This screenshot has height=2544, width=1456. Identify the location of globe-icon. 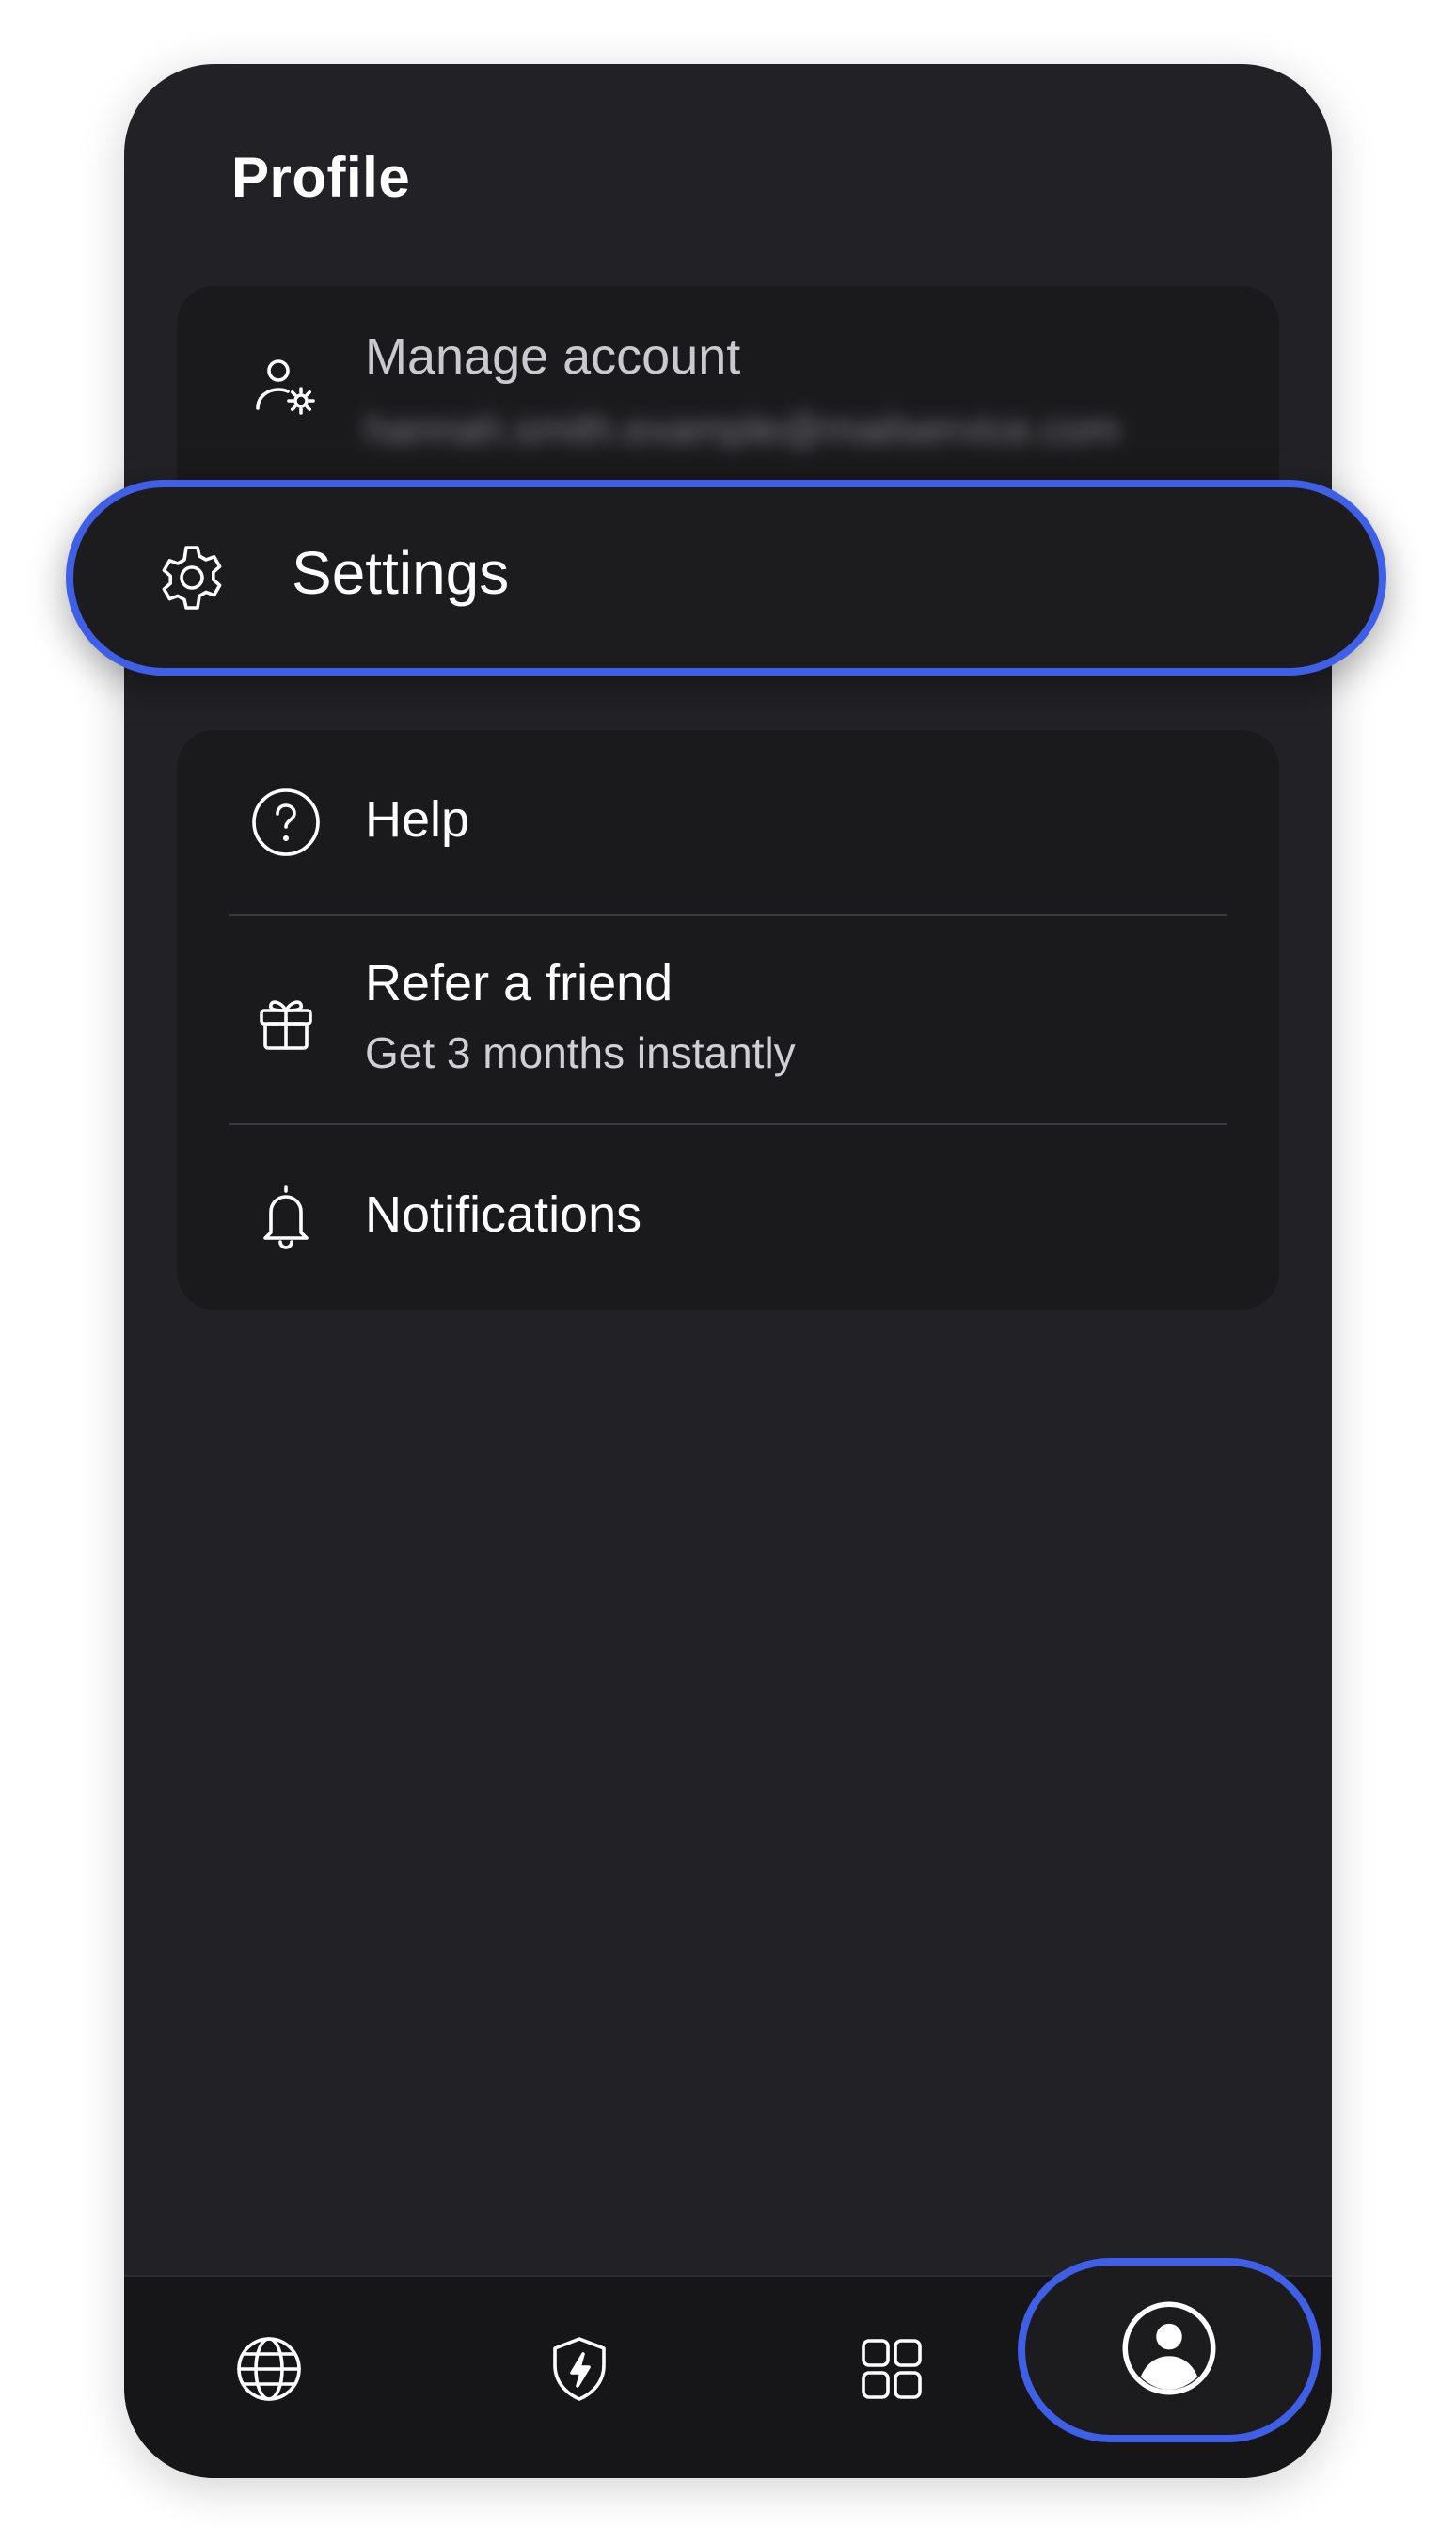
(269, 2371).